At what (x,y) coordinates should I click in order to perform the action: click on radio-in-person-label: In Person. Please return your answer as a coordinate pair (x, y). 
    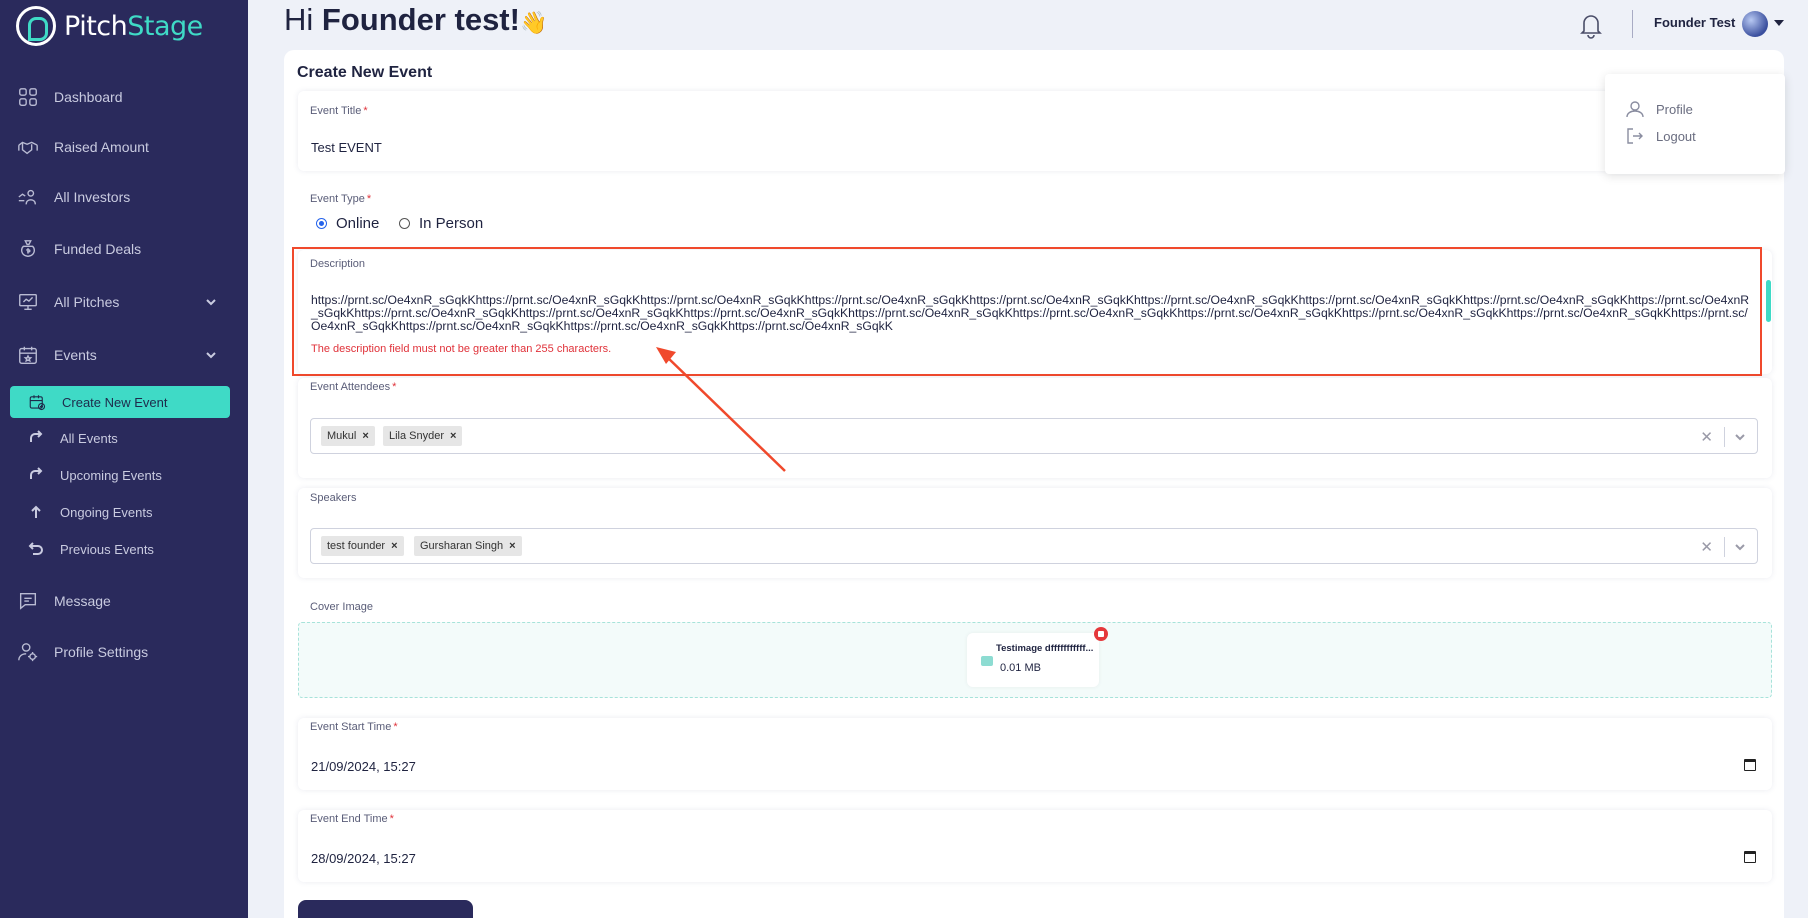
    Looking at the image, I should click on (451, 223).